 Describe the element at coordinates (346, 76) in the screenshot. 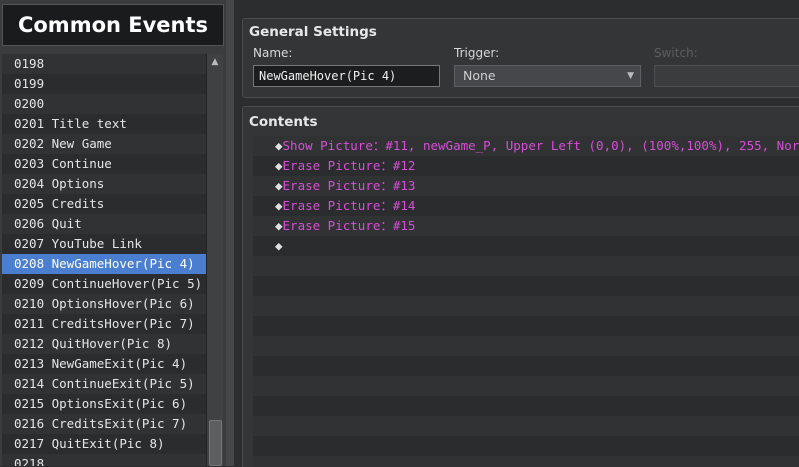

I see `name-input: NewGameHover(Pic 4)` at that location.